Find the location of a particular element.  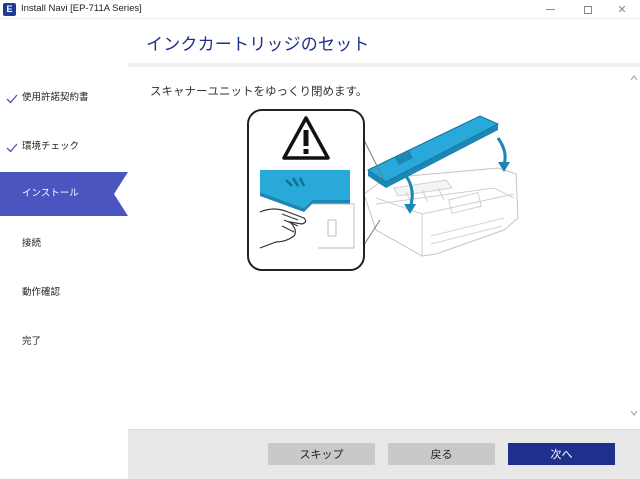

minimize-icon is located at coordinates (550, 9).